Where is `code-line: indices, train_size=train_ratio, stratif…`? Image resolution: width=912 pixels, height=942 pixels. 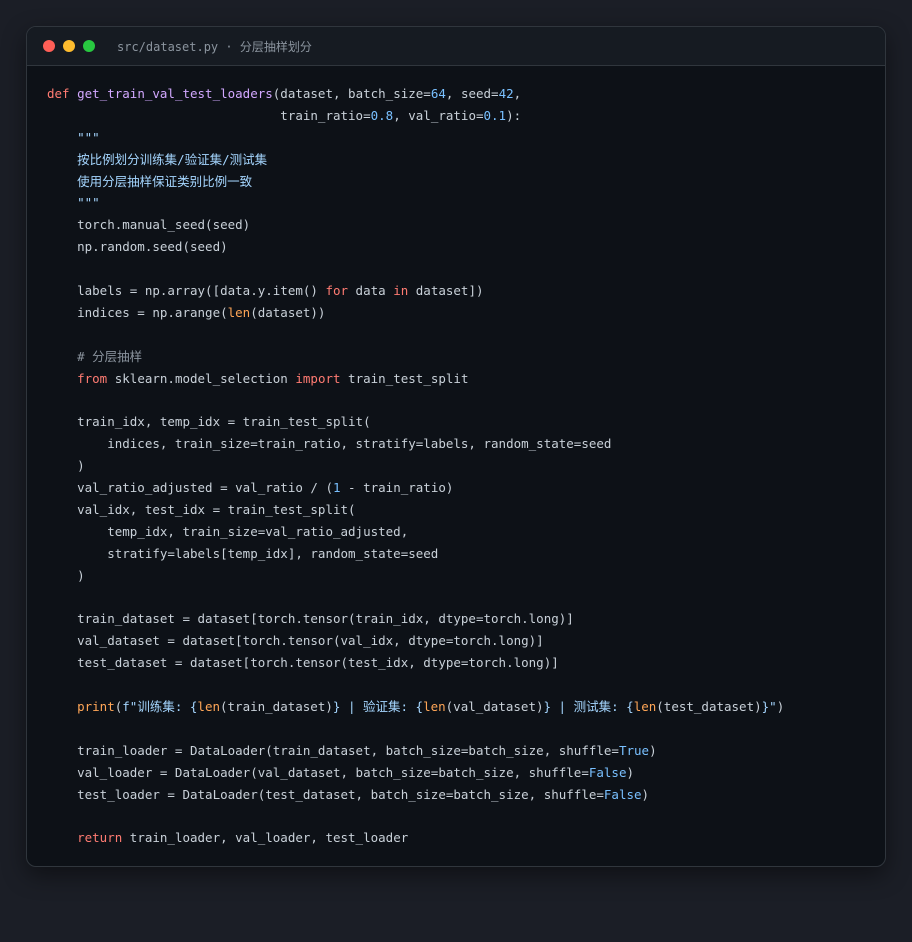 code-line: indices, train_size=train_ratio, stratif… is located at coordinates (415, 444).